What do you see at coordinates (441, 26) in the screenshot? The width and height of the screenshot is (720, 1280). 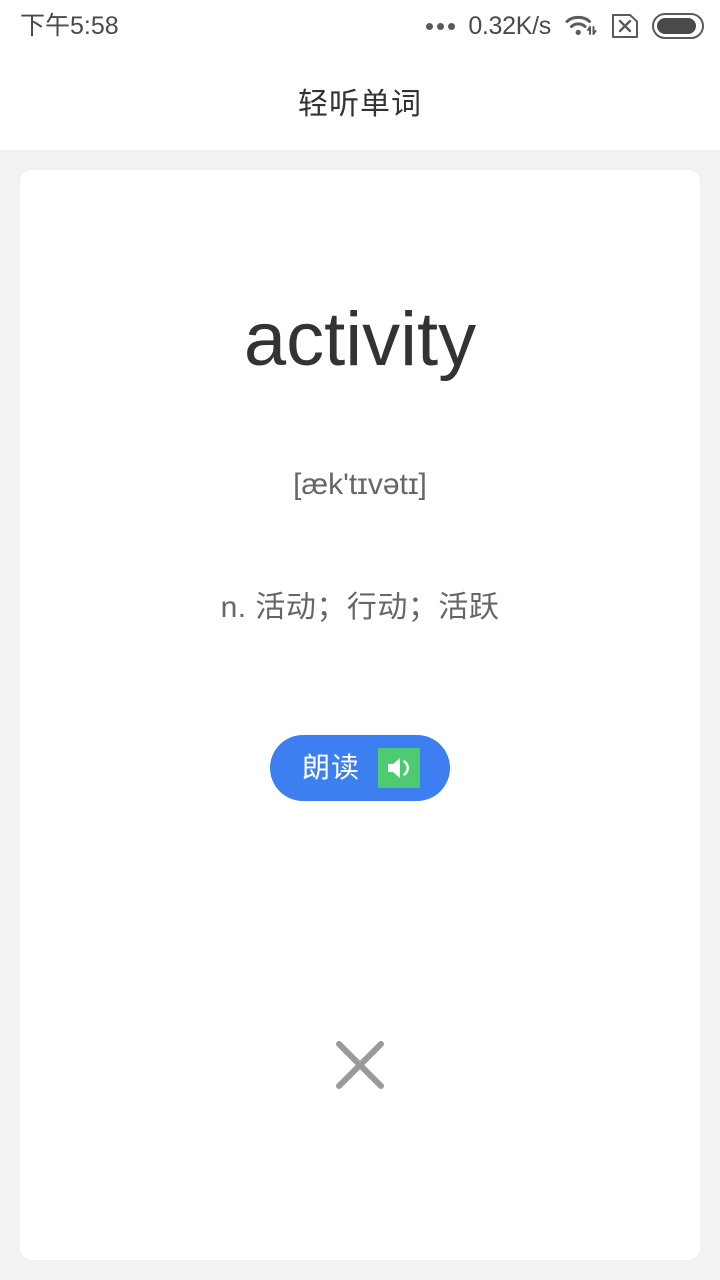 I see `more-dots-icon` at bounding box center [441, 26].